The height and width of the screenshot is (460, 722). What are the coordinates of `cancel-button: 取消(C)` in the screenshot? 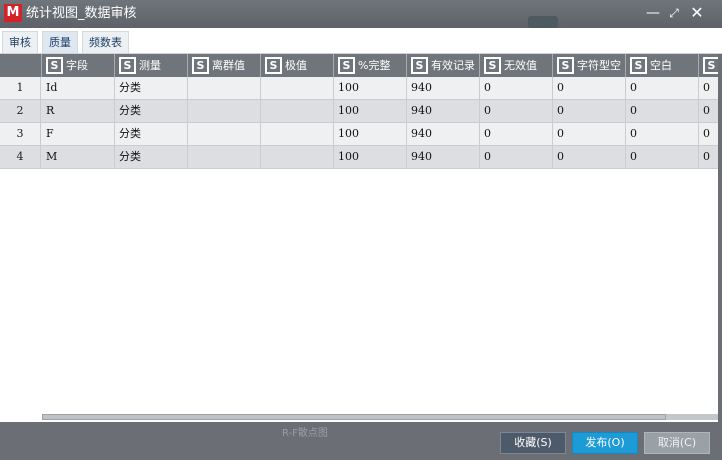 It's located at (677, 443).